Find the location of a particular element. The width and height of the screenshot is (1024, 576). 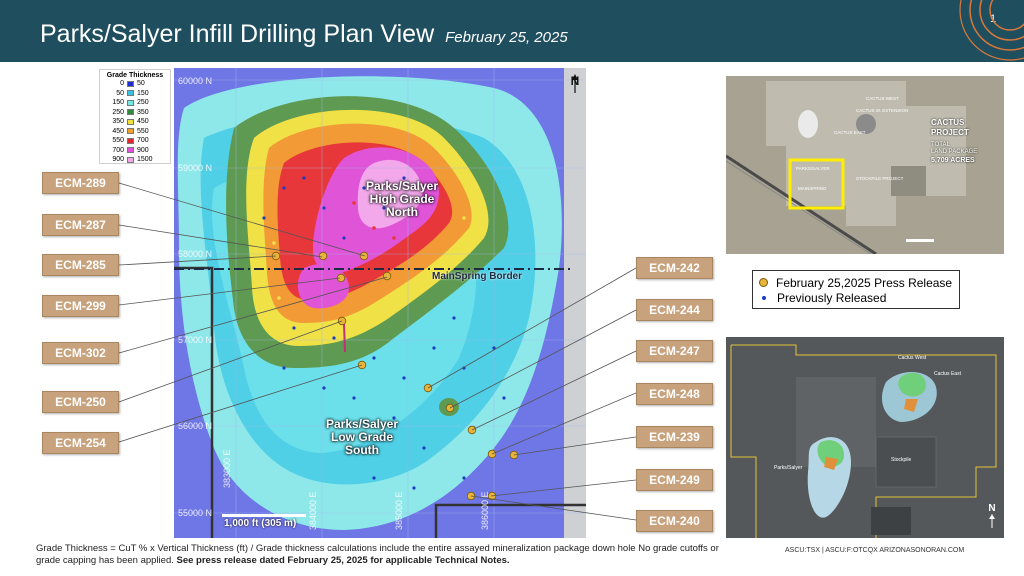

easting-384000: 384000 E is located at coordinates (313, 510).